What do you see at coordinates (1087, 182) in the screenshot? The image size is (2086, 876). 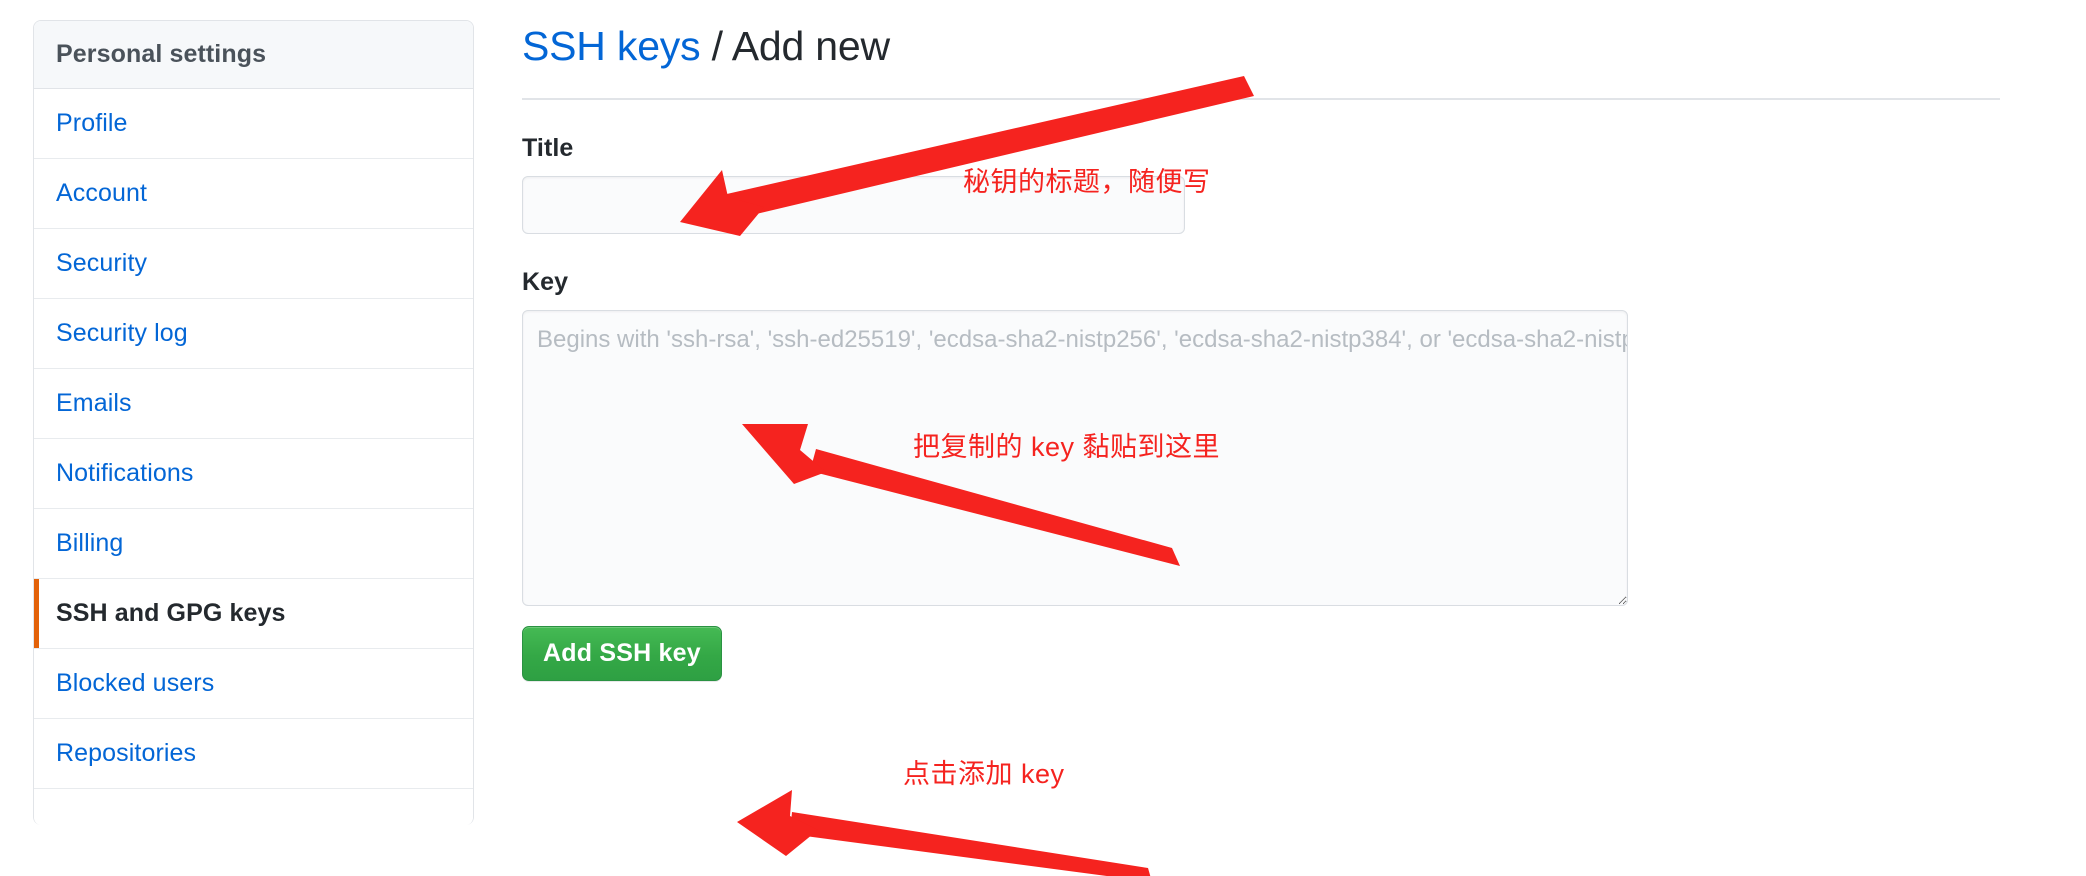 I see `annotation-label-title: 秘钥的标题，随便写` at bounding box center [1087, 182].